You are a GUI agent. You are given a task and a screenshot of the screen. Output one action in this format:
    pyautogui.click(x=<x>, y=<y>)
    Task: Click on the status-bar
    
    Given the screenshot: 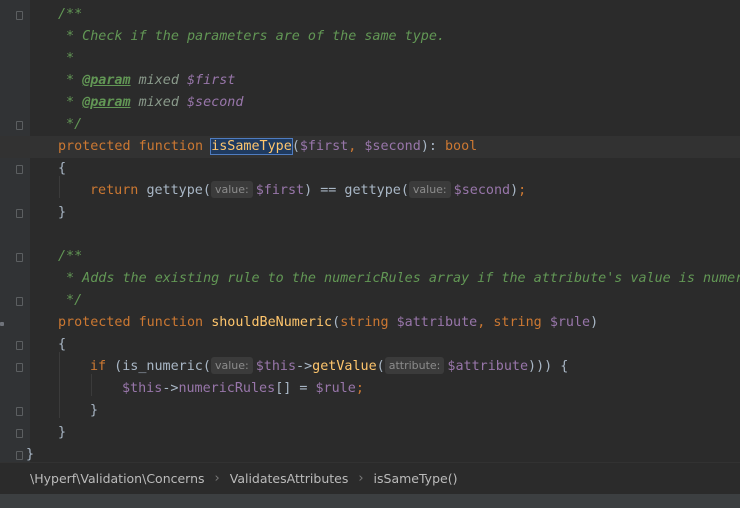 What is the action you would take?
    pyautogui.click(x=370, y=501)
    